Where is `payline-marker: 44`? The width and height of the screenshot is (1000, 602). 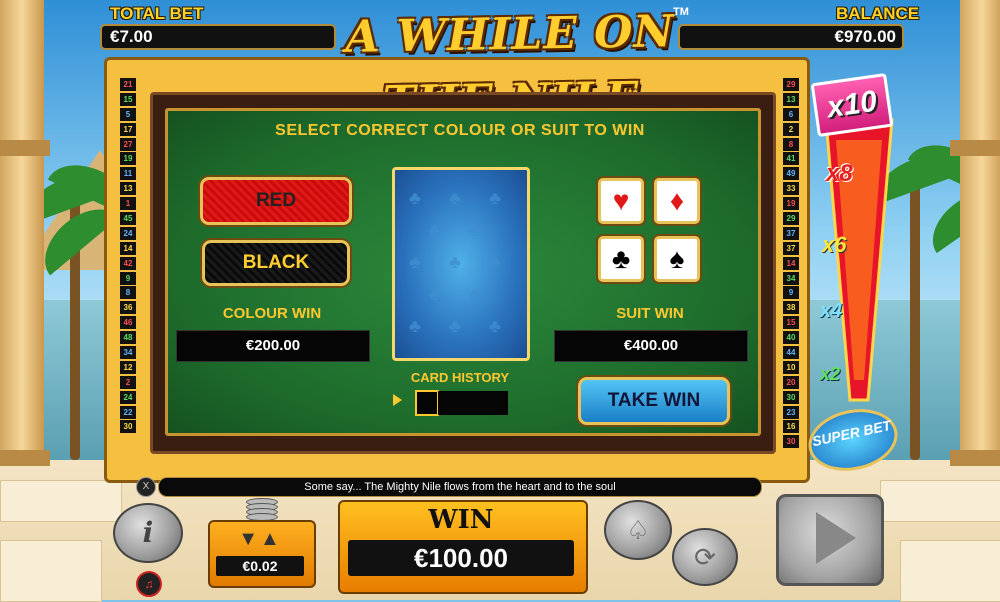 payline-marker: 44 is located at coordinates (791, 353).